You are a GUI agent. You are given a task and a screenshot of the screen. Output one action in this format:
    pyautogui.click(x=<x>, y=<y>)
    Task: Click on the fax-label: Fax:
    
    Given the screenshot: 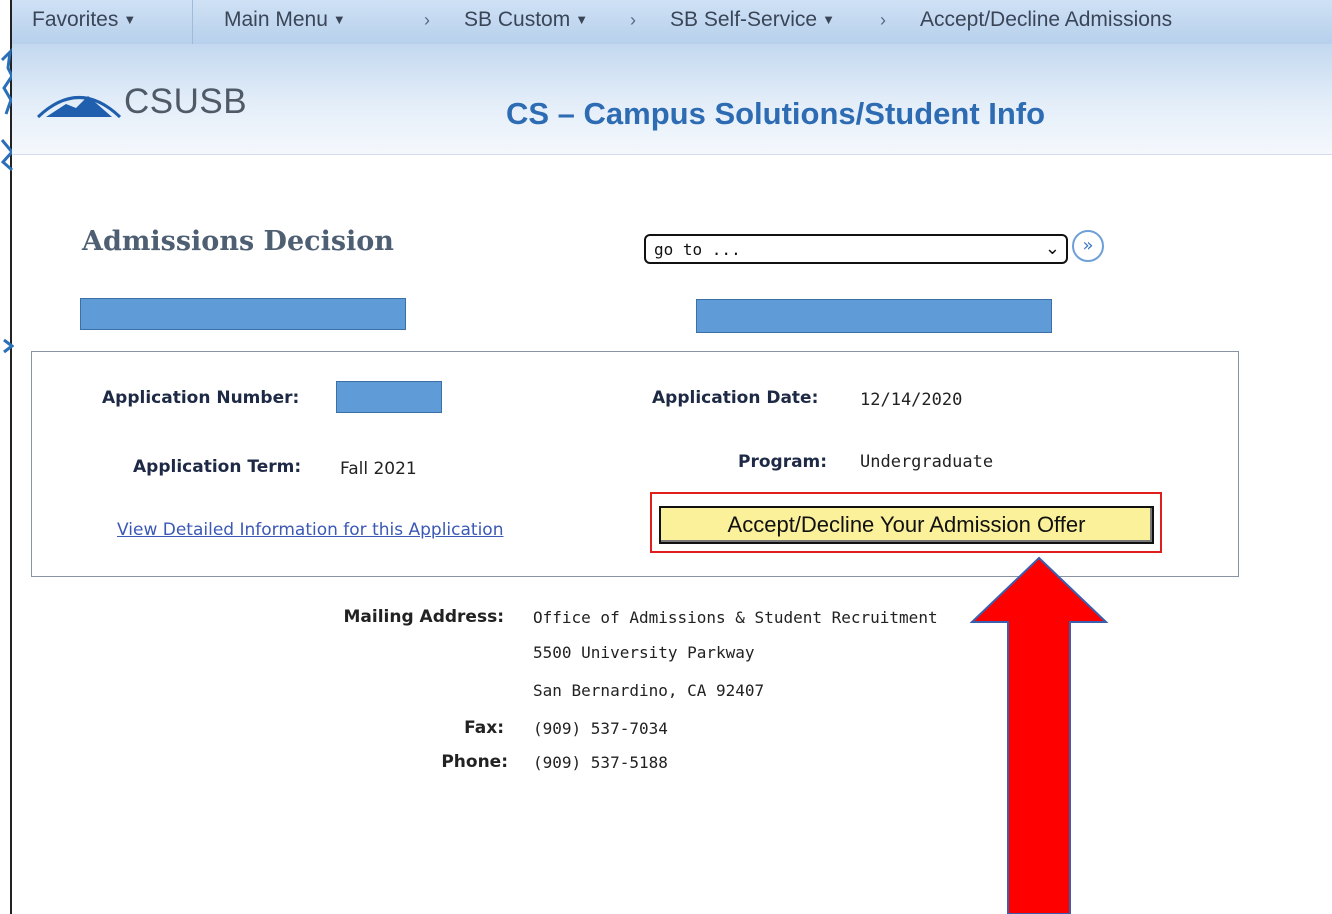 What is the action you would take?
    pyautogui.click(x=484, y=728)
    